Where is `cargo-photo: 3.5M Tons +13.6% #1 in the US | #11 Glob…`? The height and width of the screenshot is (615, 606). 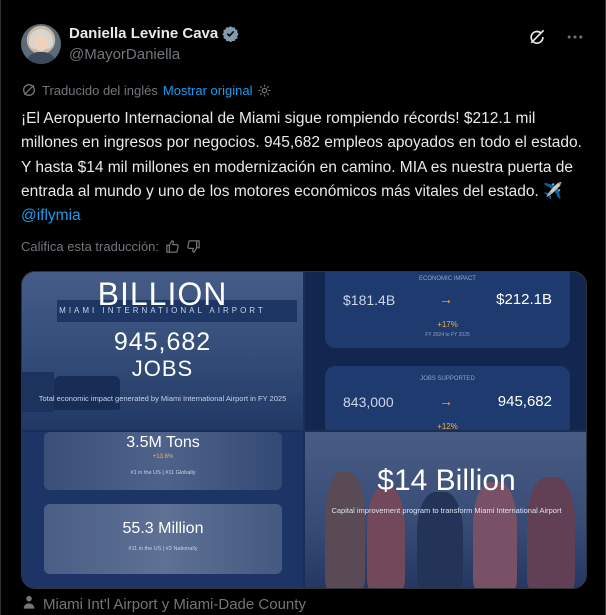 cargo-photo: 3.5M Tons +13.6% #1 in the US | #11 Glob… is located at coordinates (163, 461).